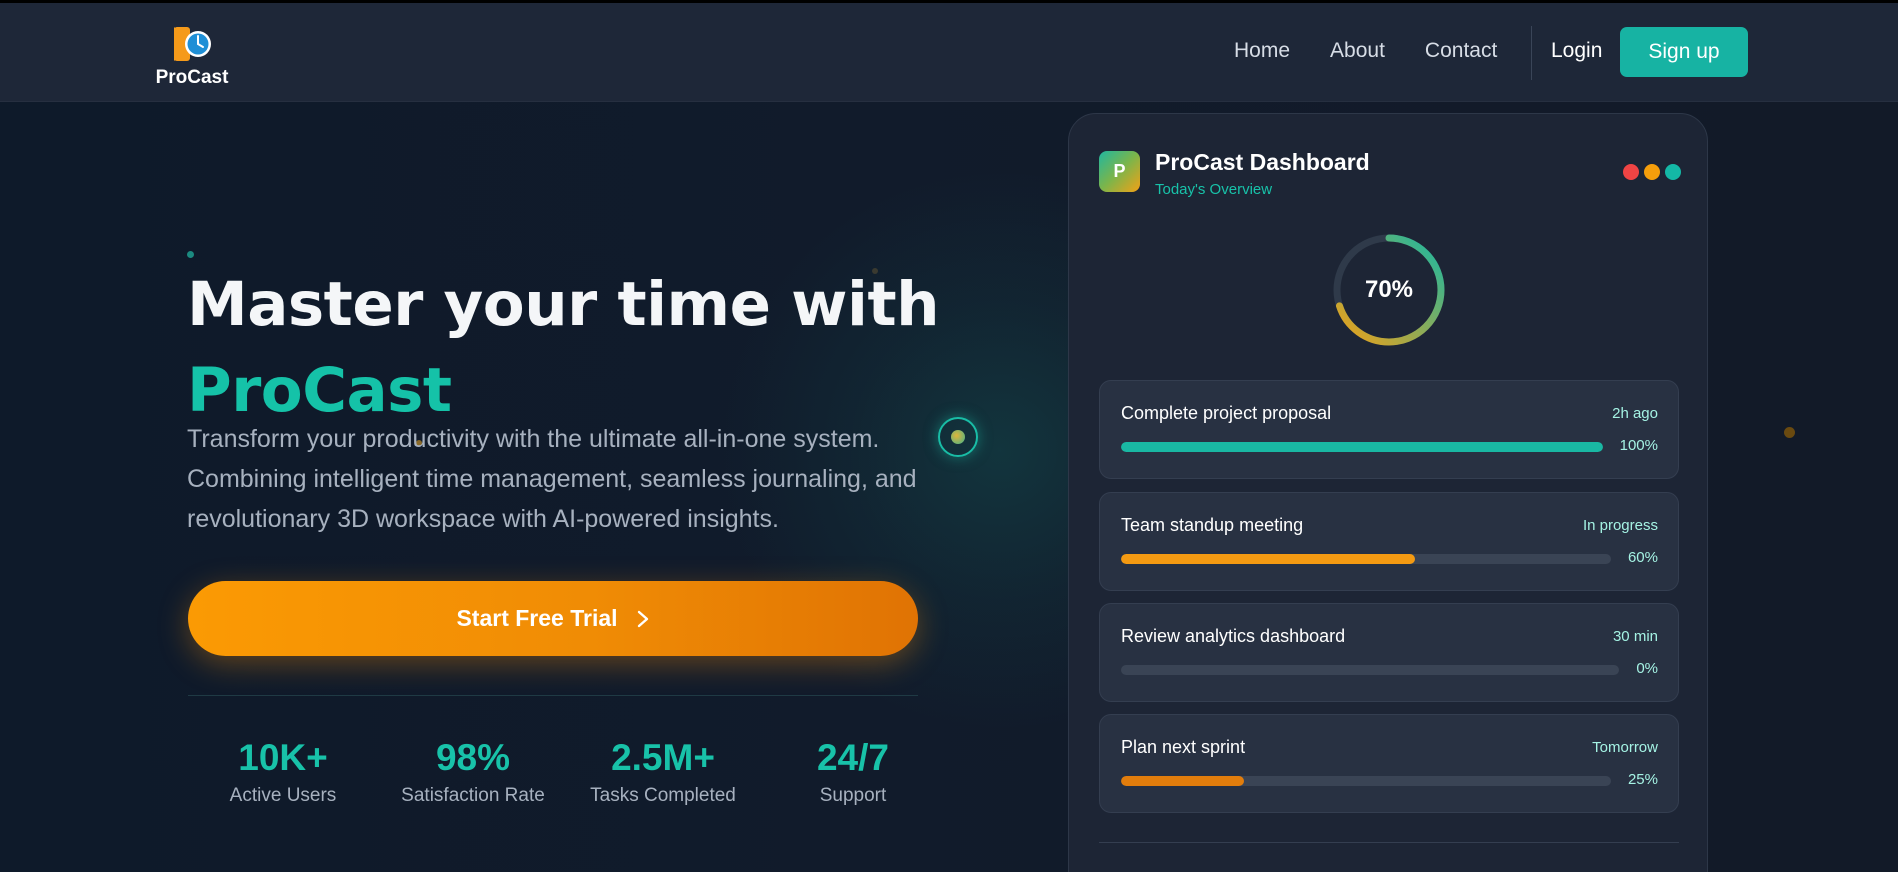 This screenshot has height=872, width=1898. I want to click on signup-button: Sign up, so click(1684, 52).